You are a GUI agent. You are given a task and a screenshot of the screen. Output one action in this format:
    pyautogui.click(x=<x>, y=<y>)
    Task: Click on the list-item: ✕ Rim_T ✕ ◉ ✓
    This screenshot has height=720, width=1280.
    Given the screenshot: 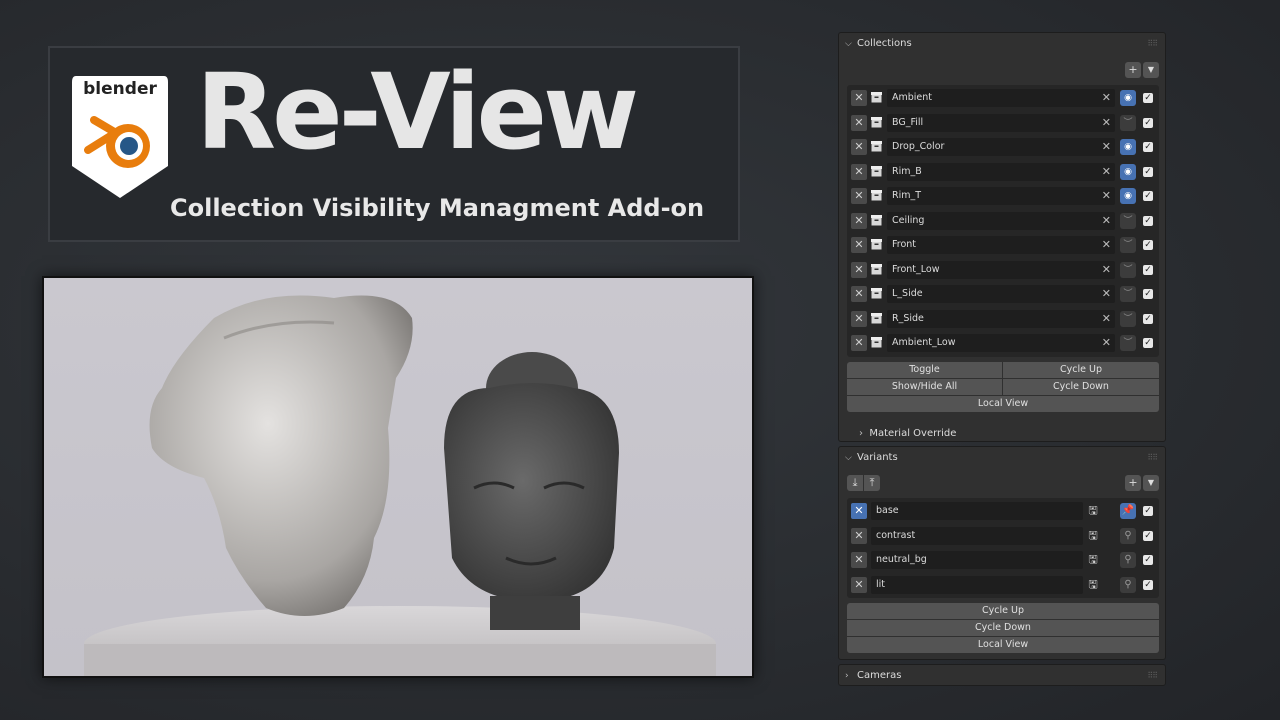 What is the action you would take?
    pyautogui.click(x=1003, y=196)
    